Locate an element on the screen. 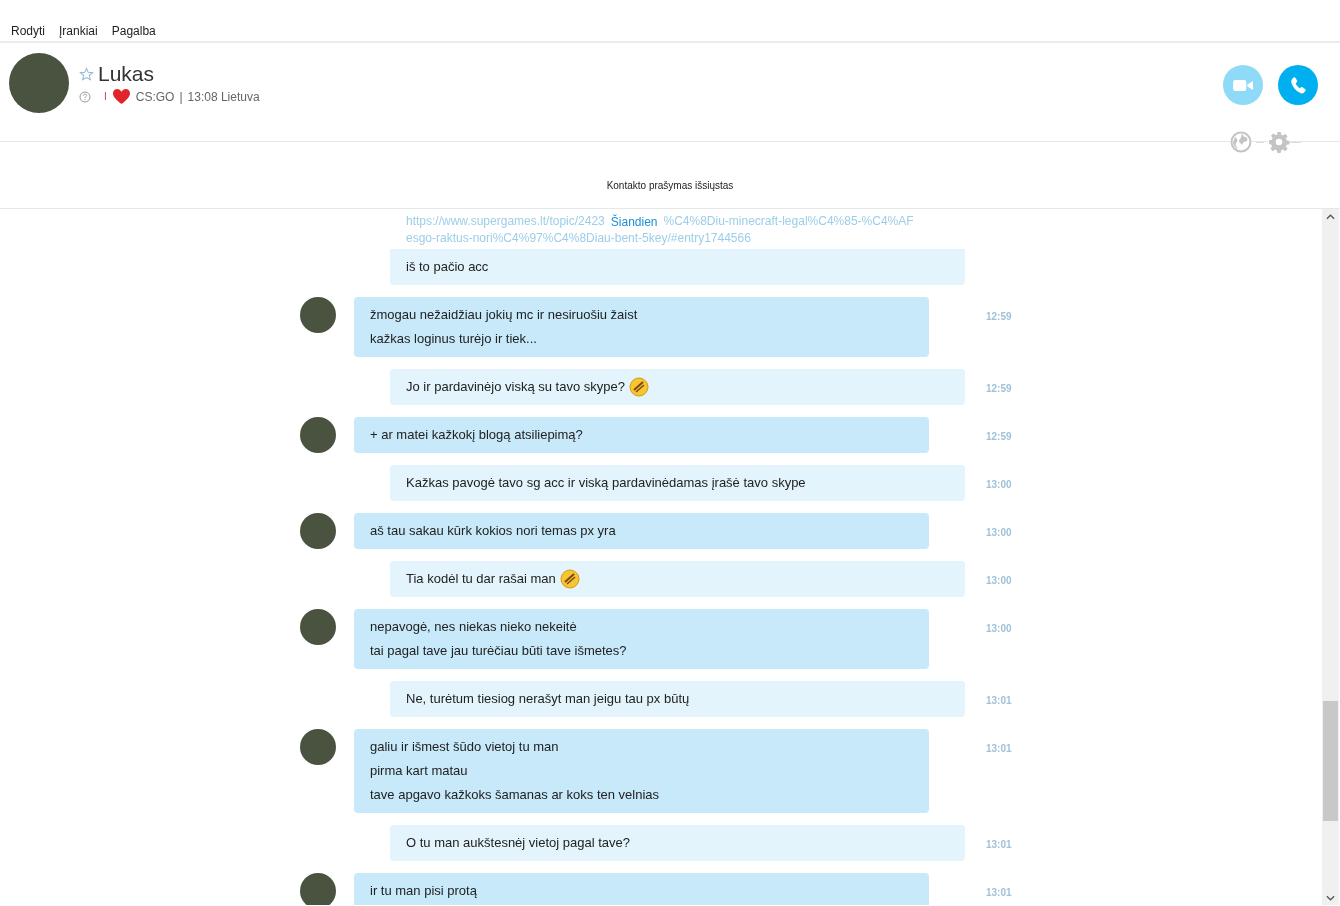 This screenshot has height=906, width=1340. message-text: Kažkas pavogė tavo sg acc ir viską pardavinėdamas įrašė tavo skype is located at coordinates (606, 483).